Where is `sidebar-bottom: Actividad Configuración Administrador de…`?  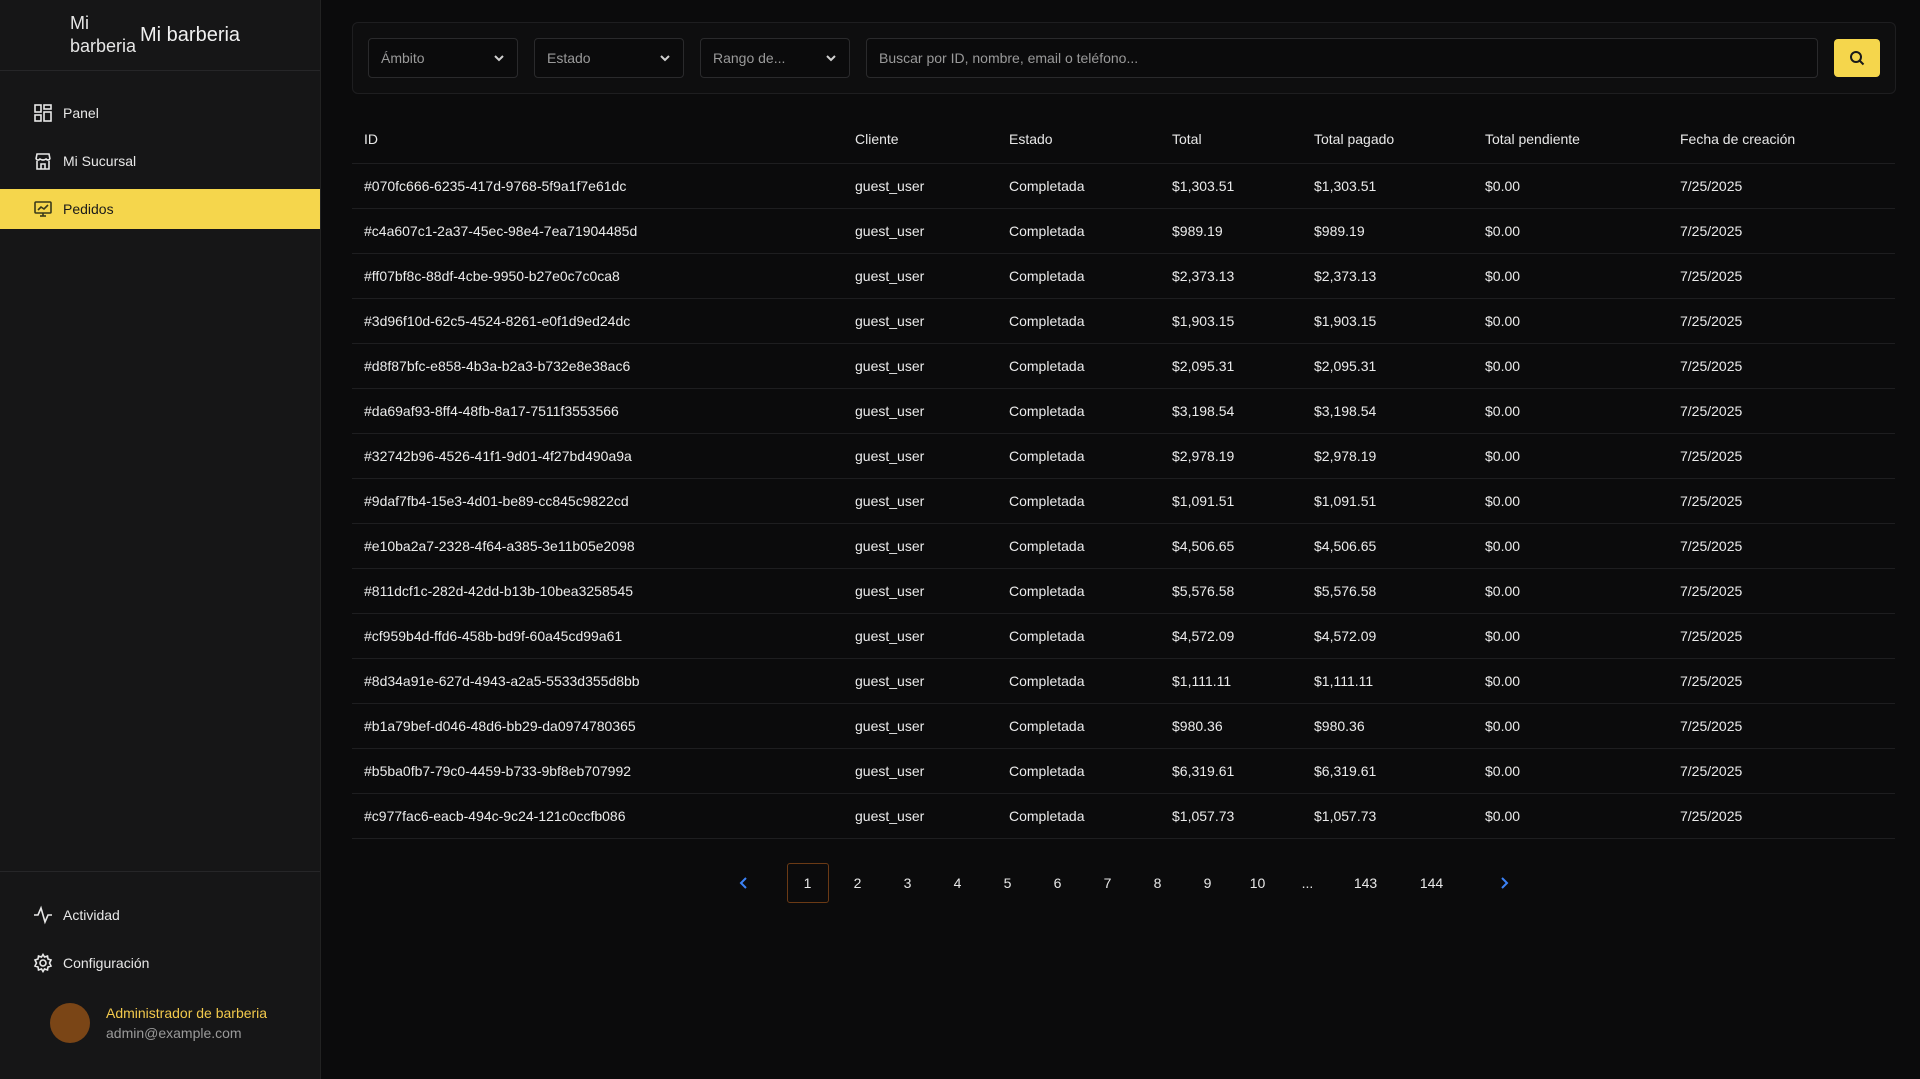
sidebar-bottom: Actividad Configuración Administrador de… is located at coordinates (160, 957).